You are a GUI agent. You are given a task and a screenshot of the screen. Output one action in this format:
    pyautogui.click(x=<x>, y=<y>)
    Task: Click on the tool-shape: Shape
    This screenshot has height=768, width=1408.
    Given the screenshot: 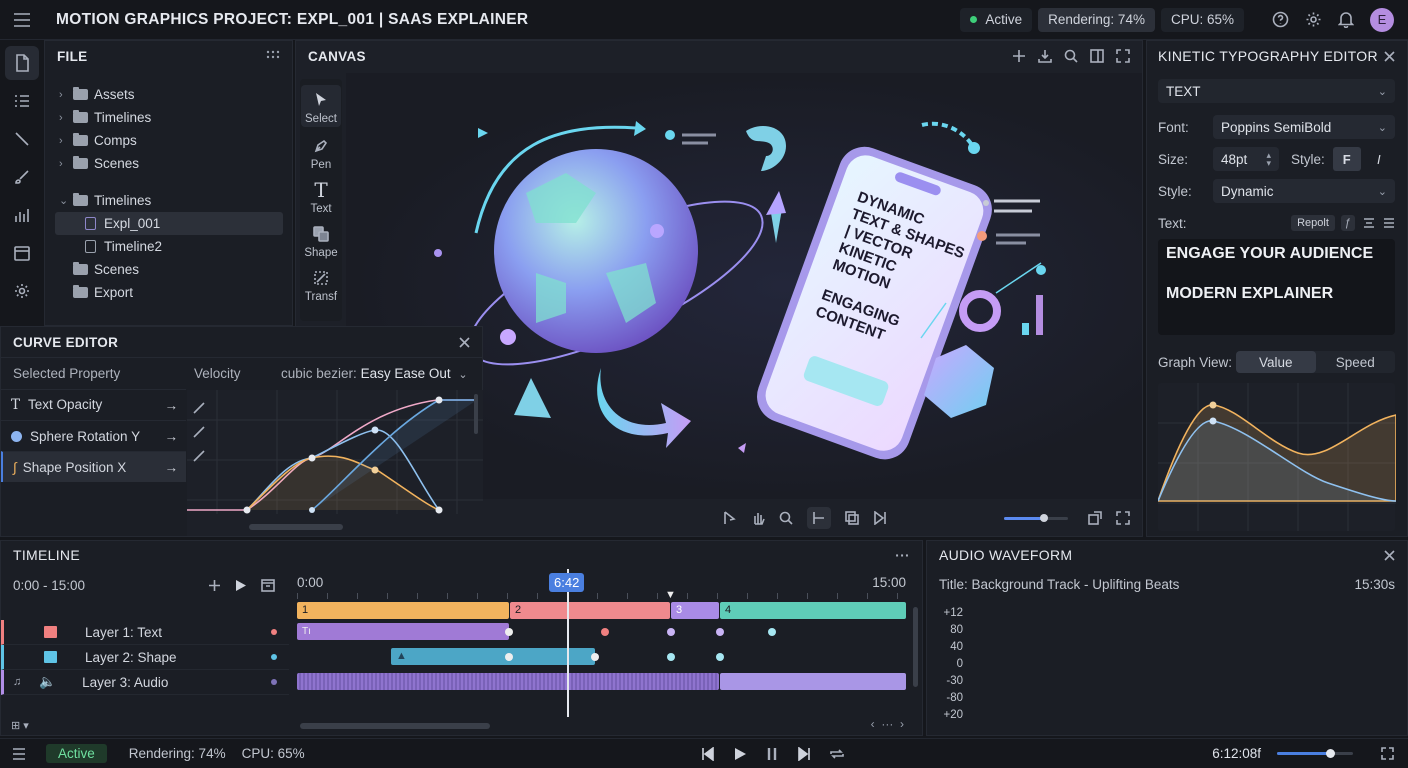 What is the action you would take?
    pyautogui.click(x=321, y=240)
    